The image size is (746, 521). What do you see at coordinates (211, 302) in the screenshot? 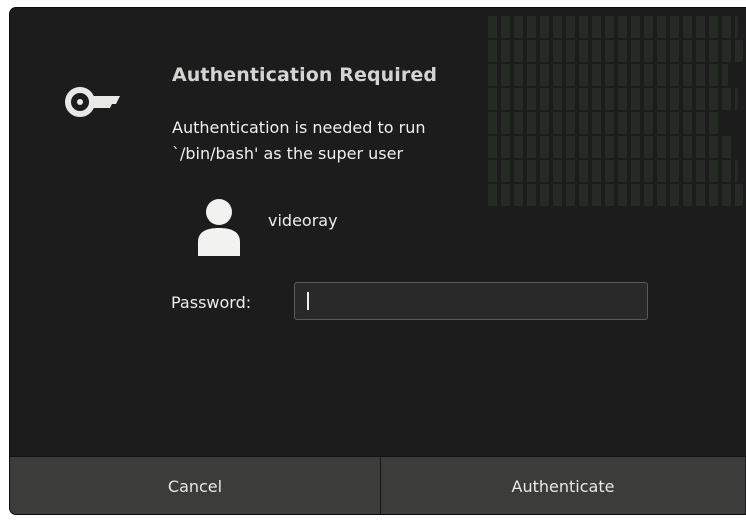
I see `password-label: Password:` at bounding box center [211, 302].